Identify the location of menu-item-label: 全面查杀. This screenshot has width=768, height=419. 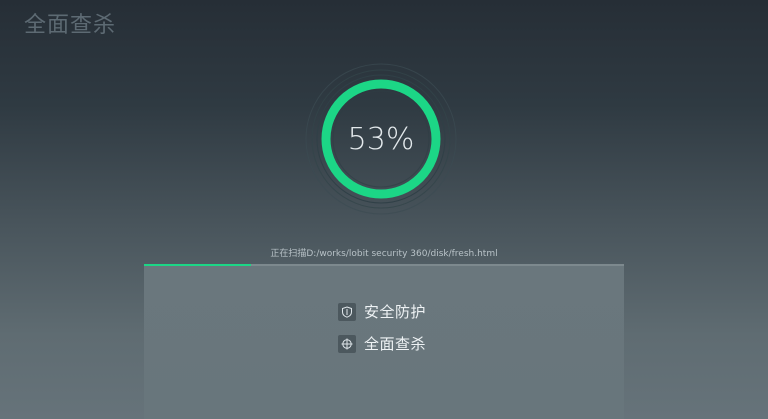
(395, 344).